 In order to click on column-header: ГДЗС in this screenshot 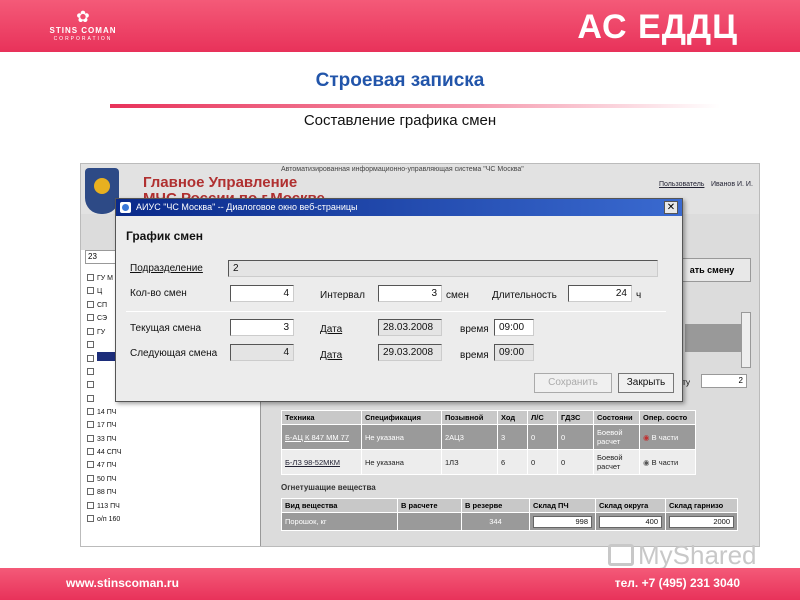, I will do `click(575, 417)`.